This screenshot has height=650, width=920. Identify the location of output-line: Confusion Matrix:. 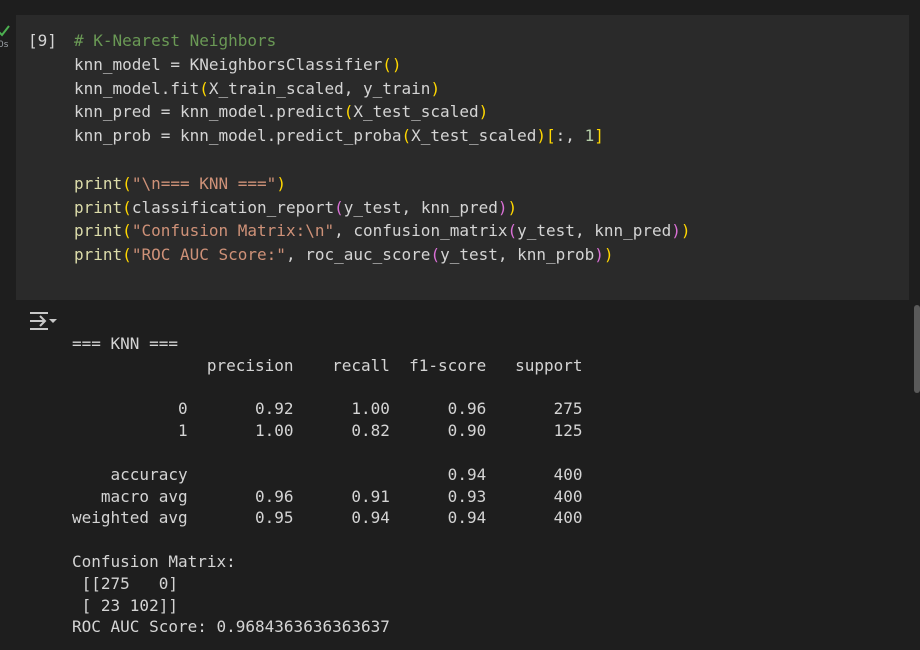
(154, 561).